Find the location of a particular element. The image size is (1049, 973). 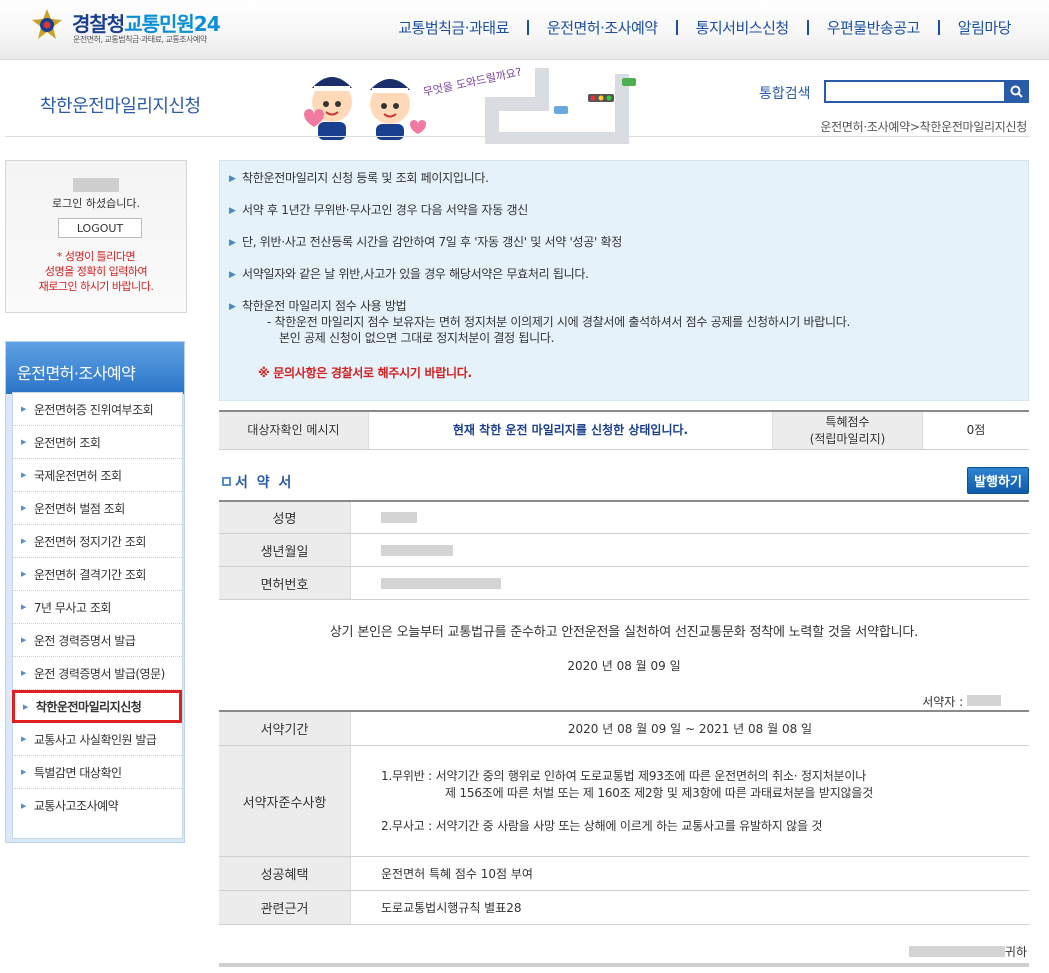

status-label: 대상자확인 메시지 is located at coordinates (294, 430).